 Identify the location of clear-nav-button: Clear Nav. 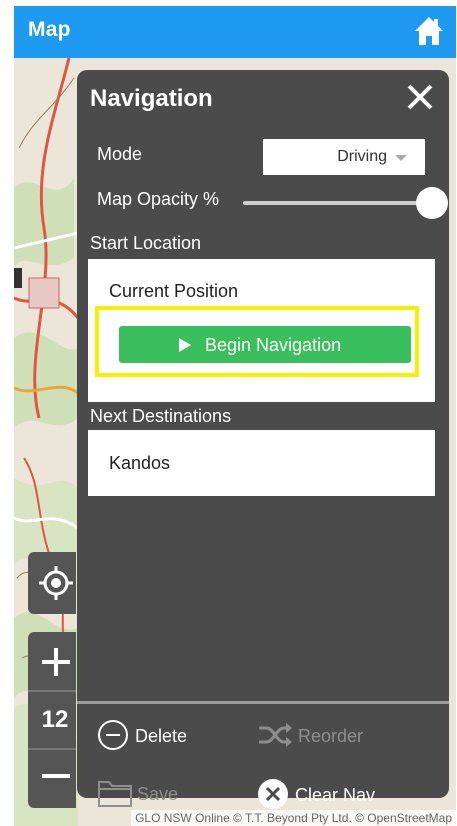
(327, 794).